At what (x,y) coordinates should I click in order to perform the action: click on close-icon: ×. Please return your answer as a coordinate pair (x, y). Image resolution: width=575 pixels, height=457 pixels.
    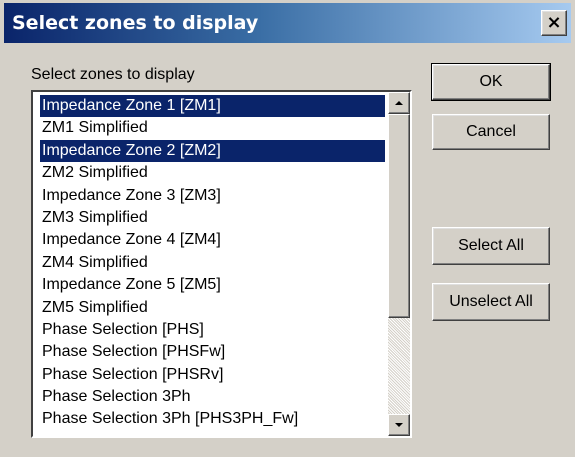
    Looking at the image, I should click on (554, 22).